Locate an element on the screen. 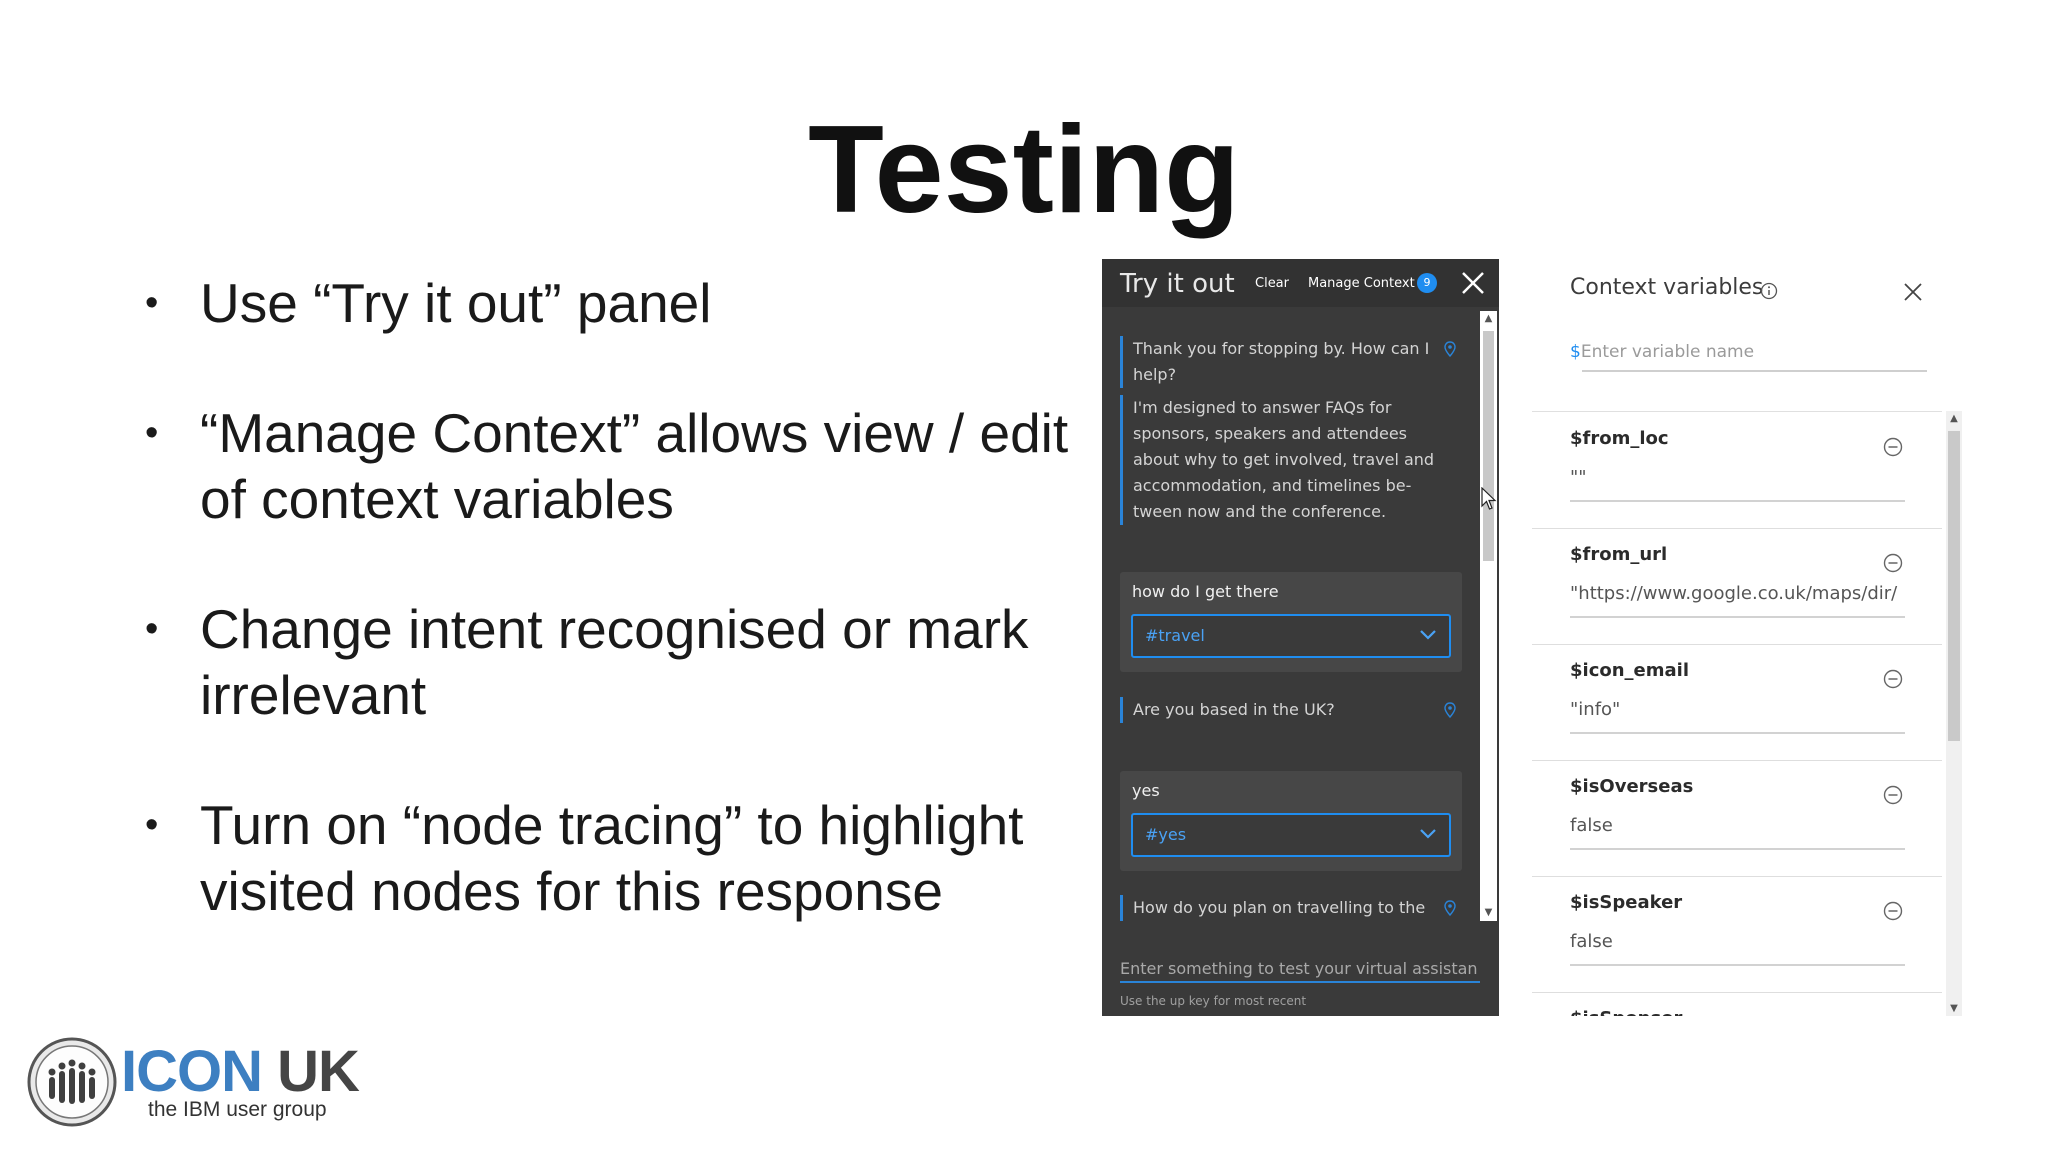  variable-name: $icon_email is located at coordinates (1629, 670).